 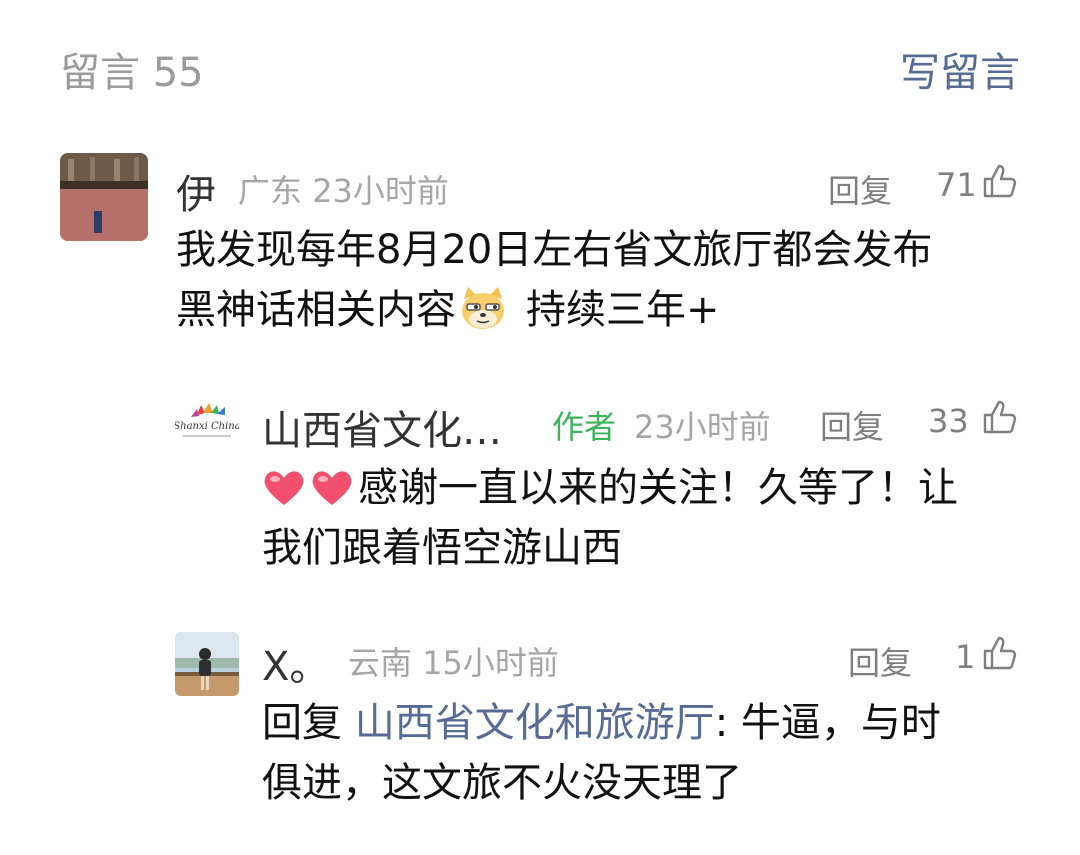 I want to click on comment-meta: 云南 15小时前, so click(x=453, y=661).